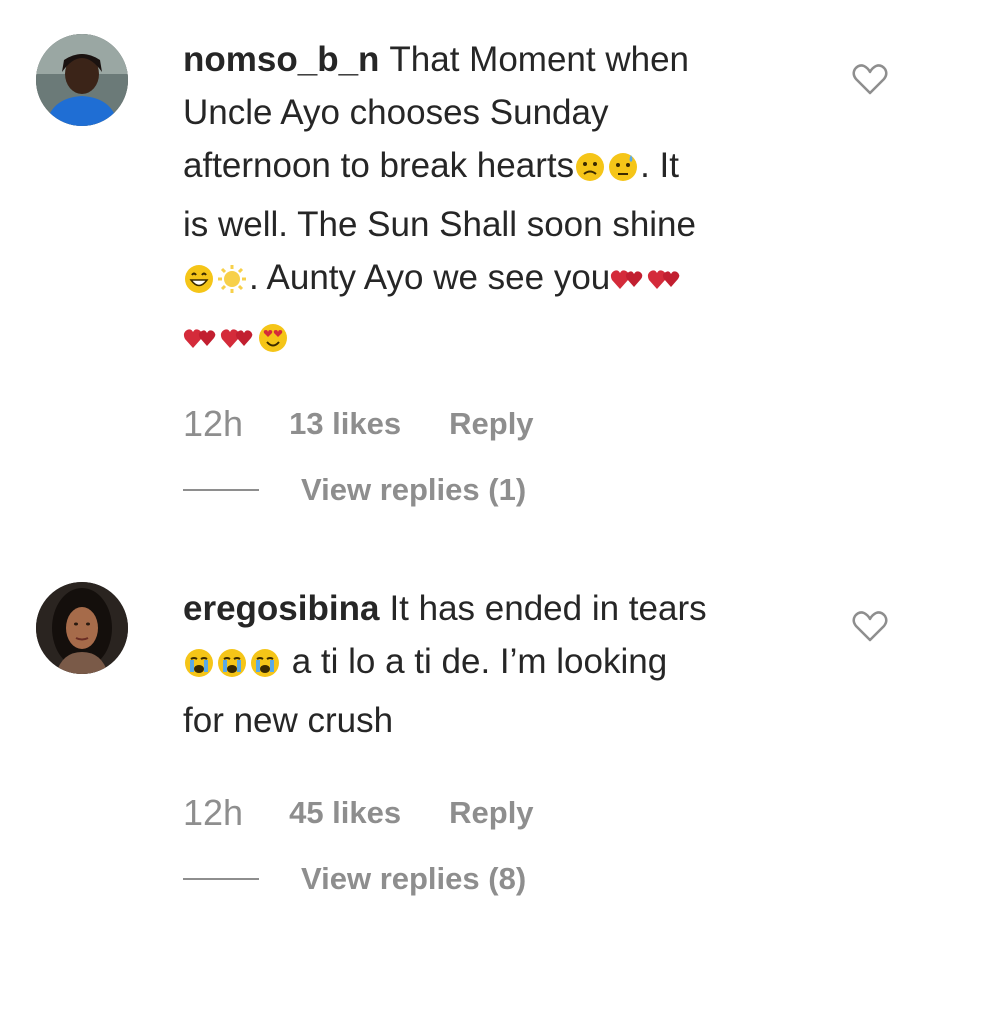 The height and width of the screenshot is (1013, 991). Describe the element at coordinates (659, 165) in the screenshot. I see `comment-line-suffix: . It` at that location.